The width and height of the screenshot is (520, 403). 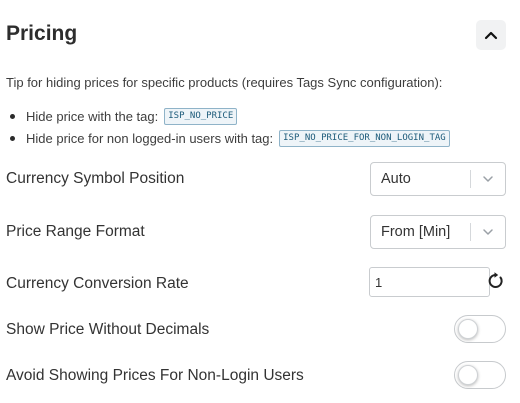 I want to click on price-range-format-label: Price Range Format, so click(x=75, y=231).